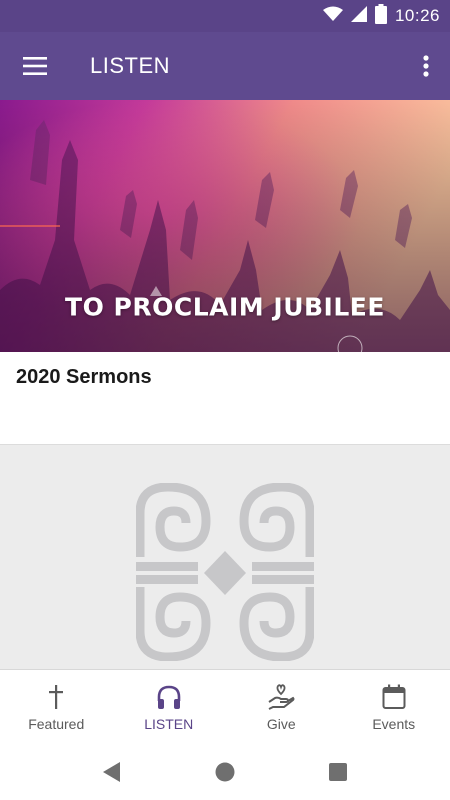 The width and height of the screenshot is (450, 800). What do you see at coordinates (417, 15) in the screenshot?
I see `status-time: 10:26` at bounding box center [417, 15].